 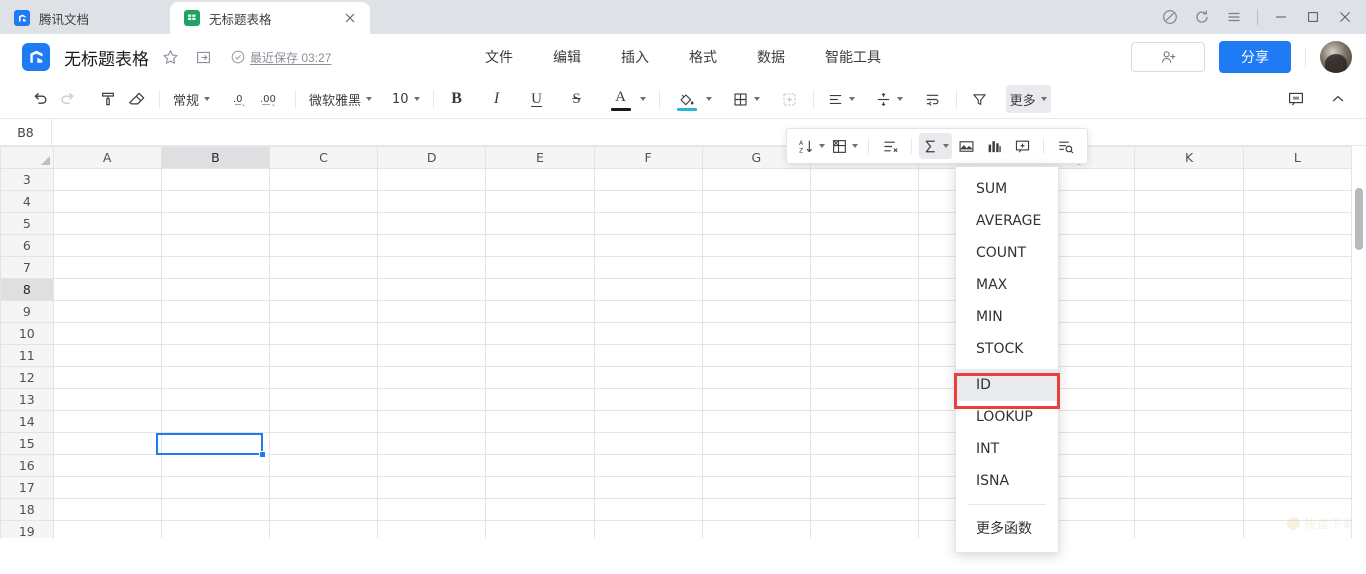 I want to click on row-header-17: 17, so click(x=27, y=487).